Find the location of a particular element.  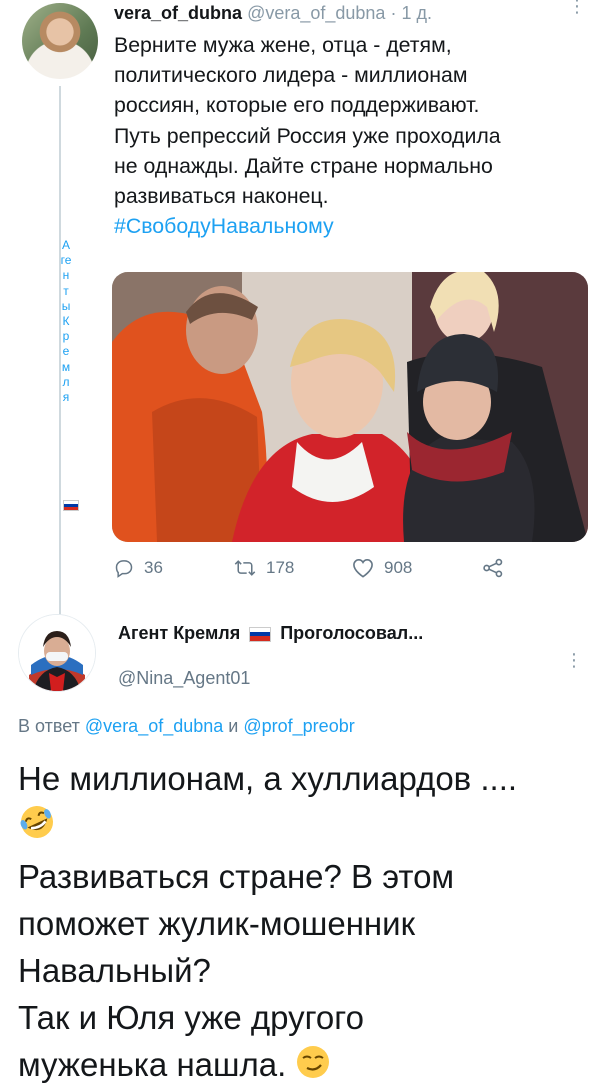

author-name: vera_of_dubna is located at coordinates (178, 13).